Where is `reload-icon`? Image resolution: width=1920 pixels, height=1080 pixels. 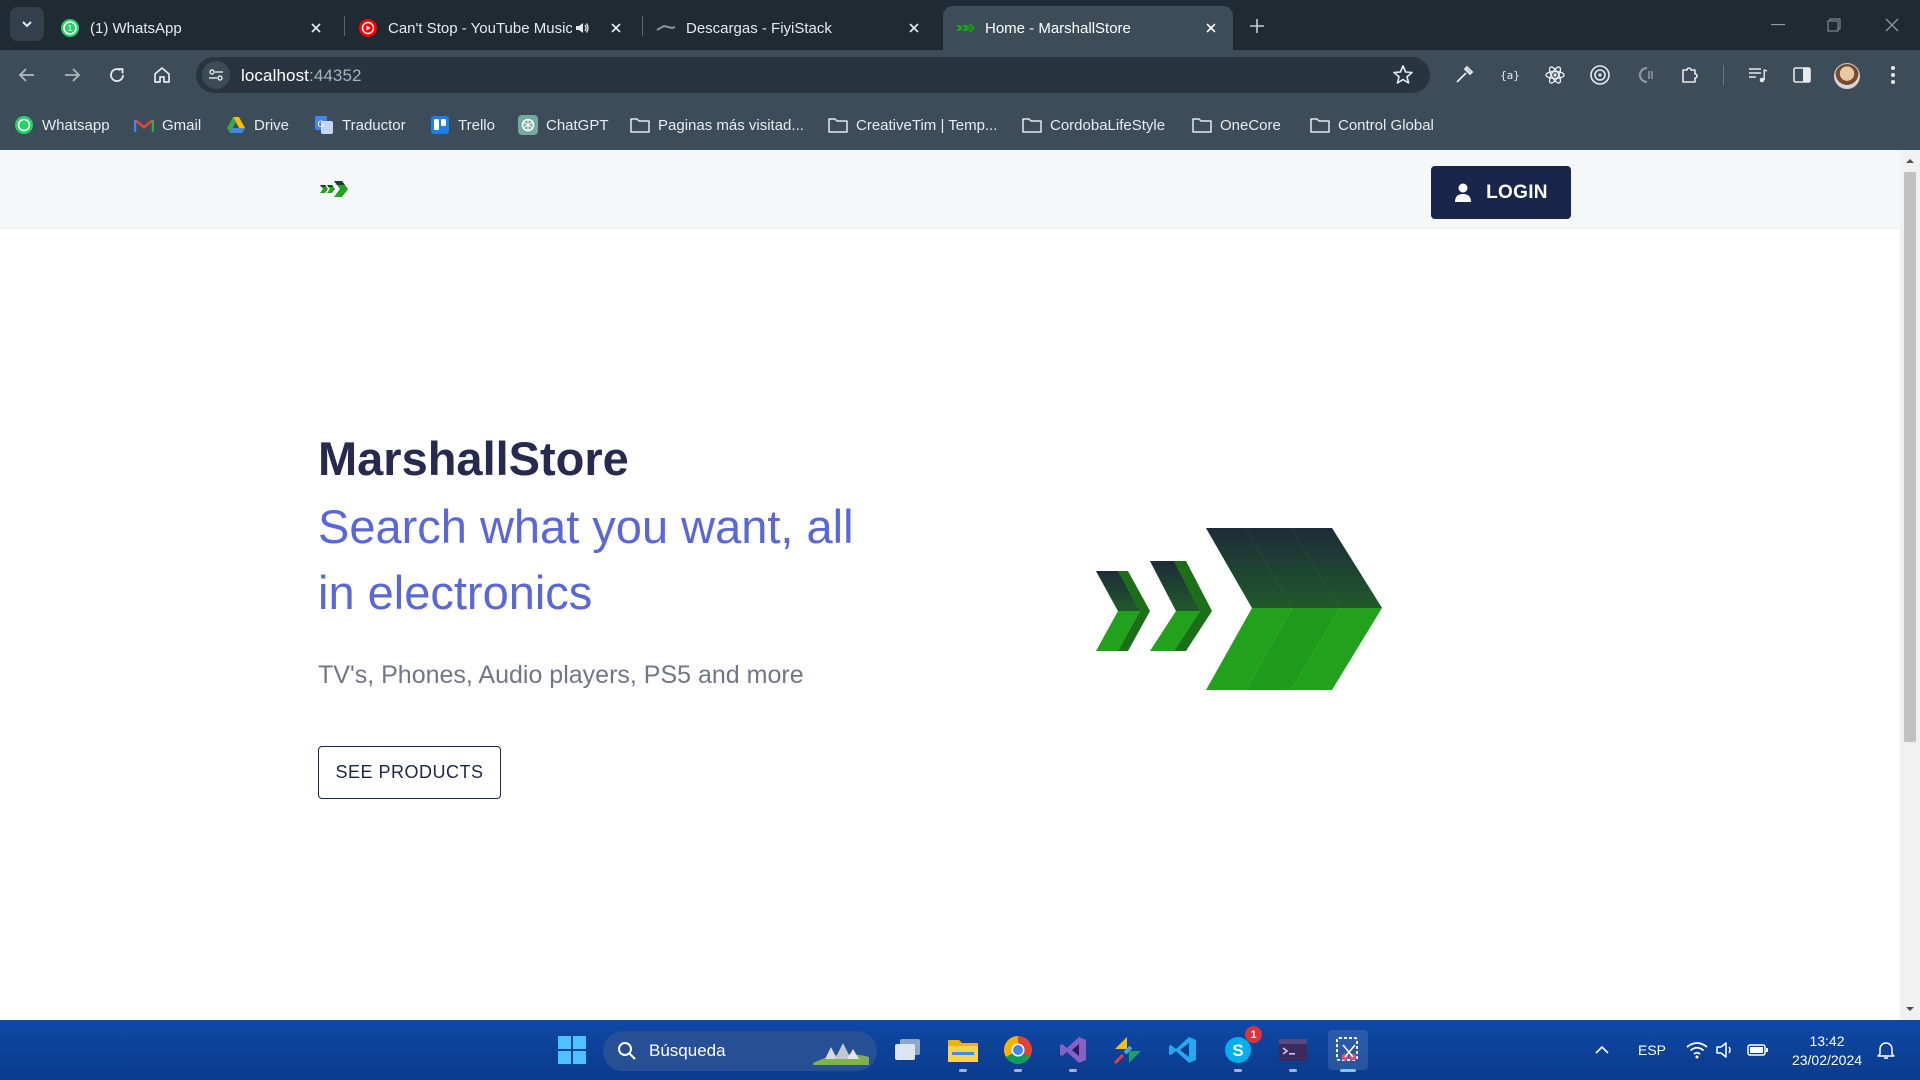 reload-icon is located at coordinates (117, 75).